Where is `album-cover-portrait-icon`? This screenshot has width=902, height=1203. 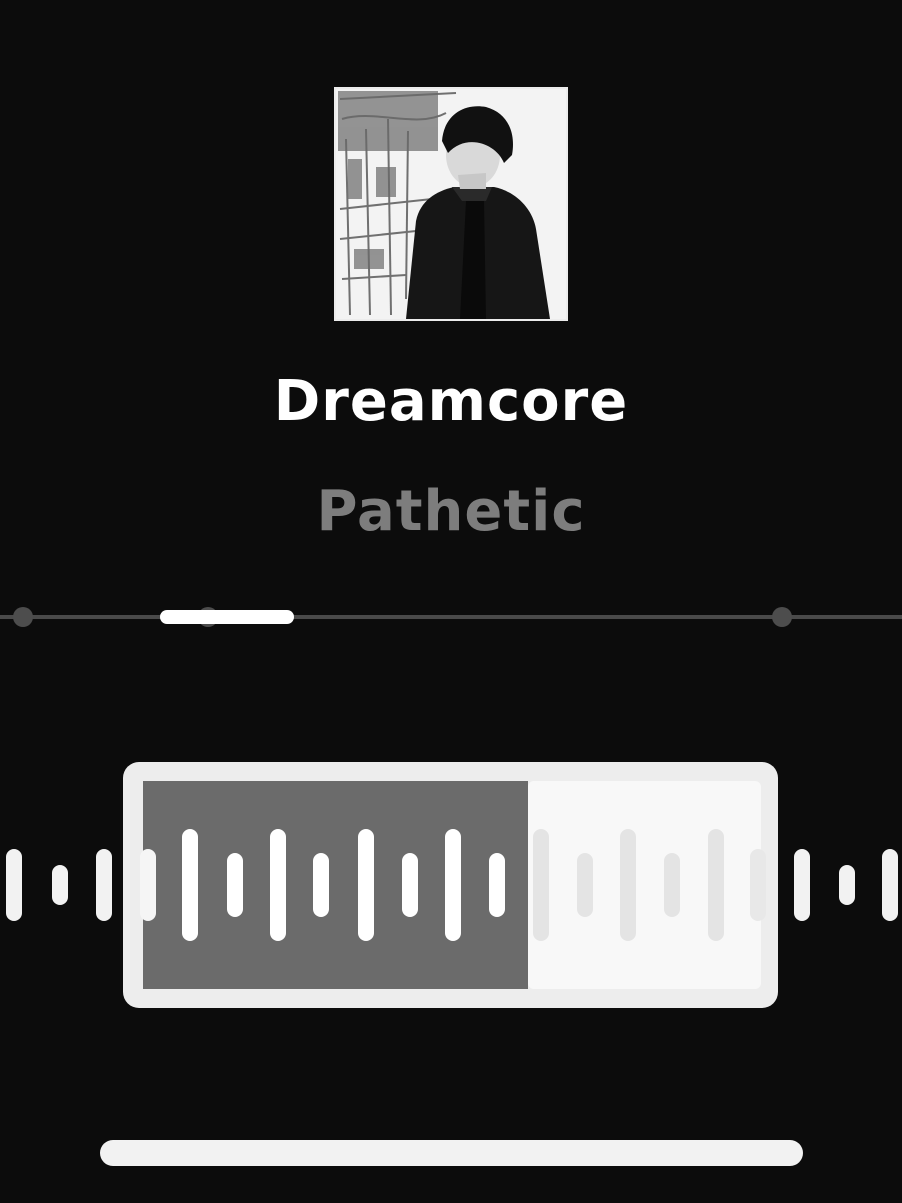
album-cover-portrait-icon is located at coordinates (451, 204).